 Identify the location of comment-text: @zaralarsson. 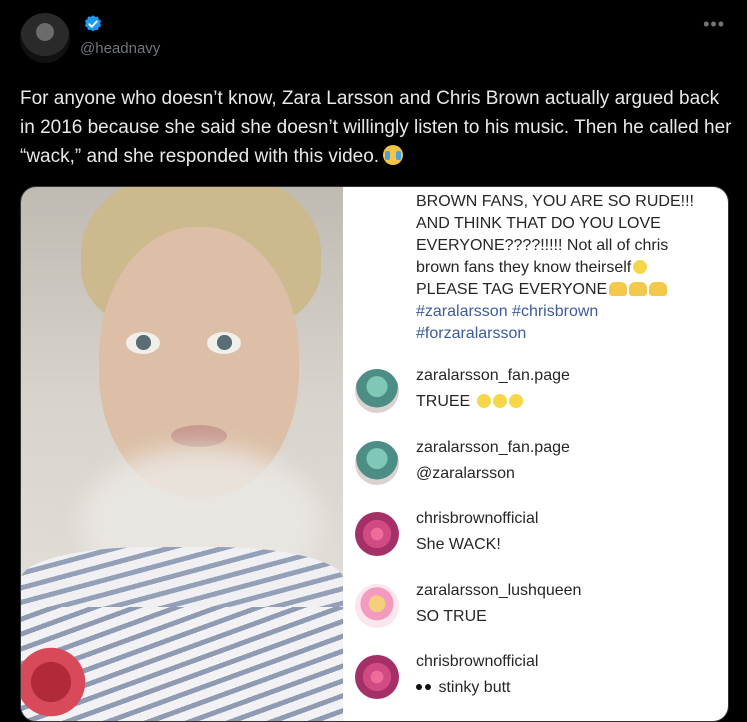
(465, 473).